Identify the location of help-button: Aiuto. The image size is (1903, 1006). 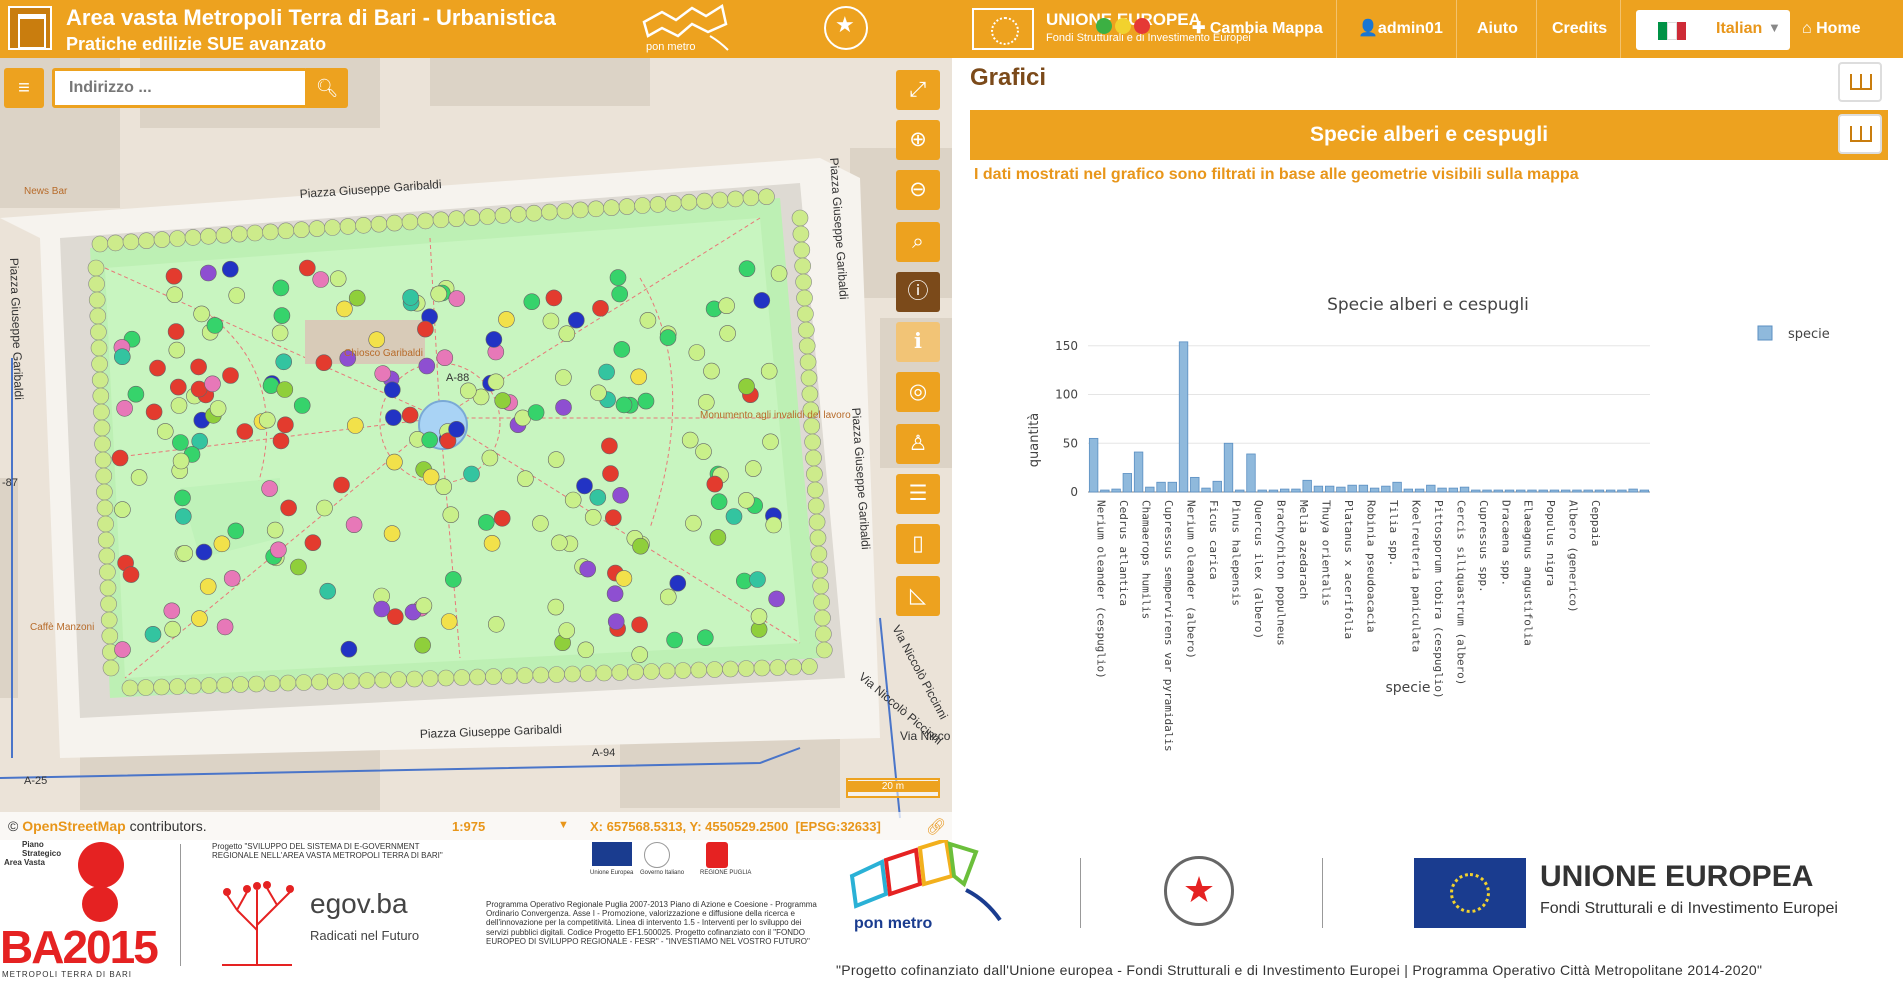
(1497, 29).